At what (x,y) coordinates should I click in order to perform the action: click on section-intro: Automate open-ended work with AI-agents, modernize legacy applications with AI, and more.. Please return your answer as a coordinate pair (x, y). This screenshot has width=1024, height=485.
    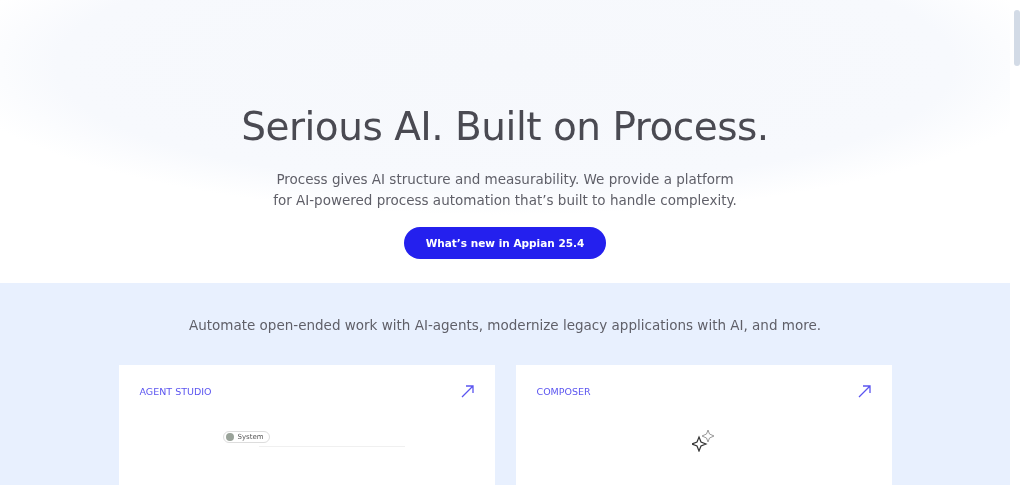
    Looking at the image, I should click on (505, 325).